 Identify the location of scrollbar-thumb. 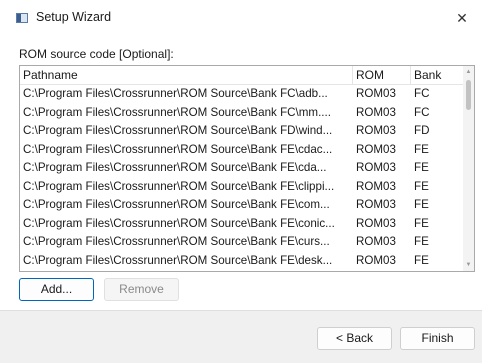
(468, 95).